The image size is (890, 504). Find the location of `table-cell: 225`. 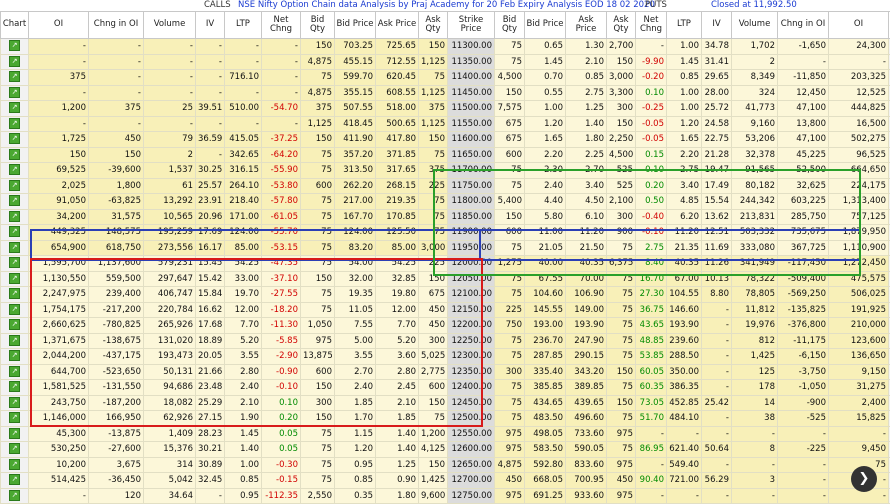

table-cell: 225 is located at coordinates (433, 186).